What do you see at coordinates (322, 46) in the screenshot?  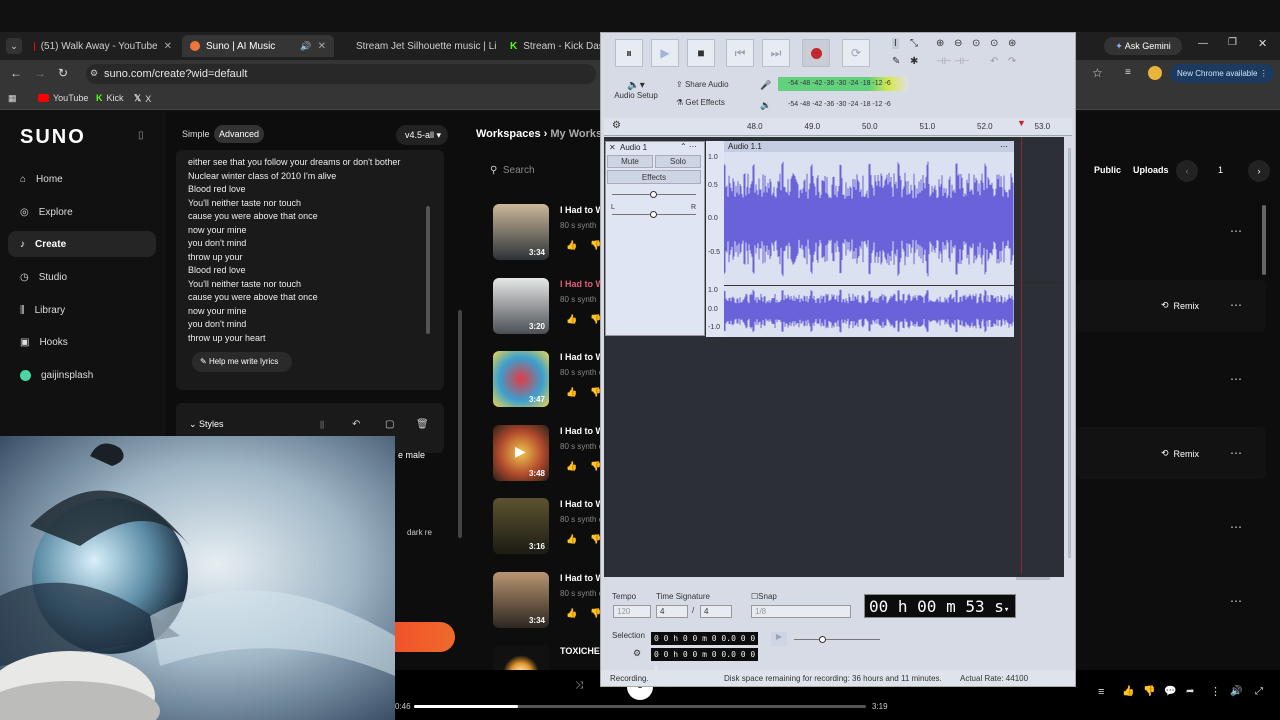 I see `close-icon: ✕` at bounding box center [322, 46].